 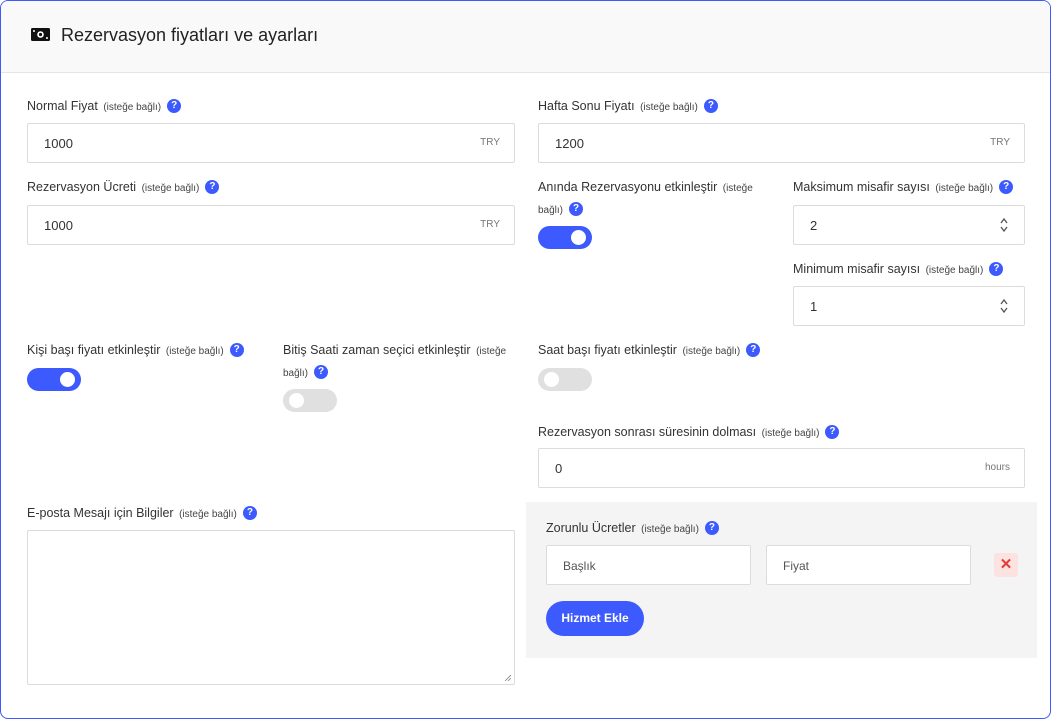 What do you see at coordinates (123, 188) in the screenshot?
I see `booking-fee-label: Rezervasyon Ücreti (isteğe bağlı)?` at bounding box center [123, 188].